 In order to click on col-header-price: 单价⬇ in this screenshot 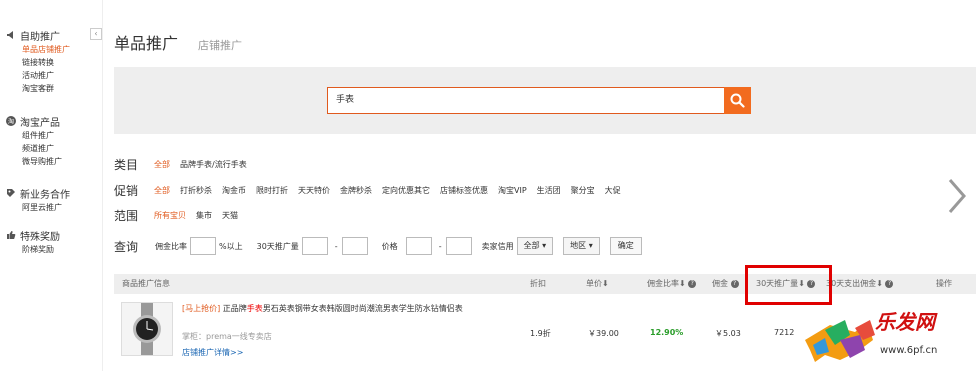, I will do `click(597, 284)`.